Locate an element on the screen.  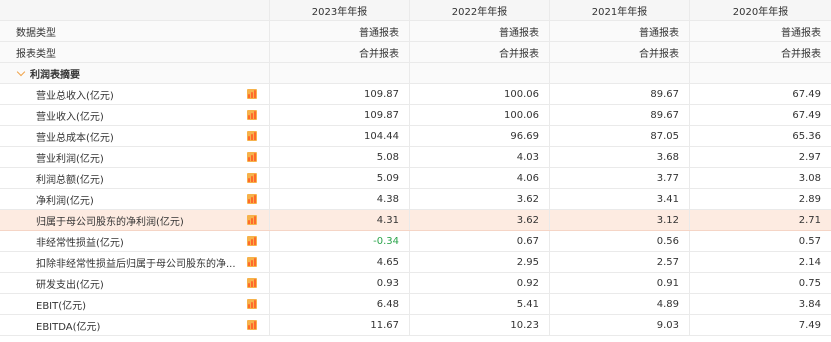
value-2023: 109.87 is located at coordinates (340, 115).